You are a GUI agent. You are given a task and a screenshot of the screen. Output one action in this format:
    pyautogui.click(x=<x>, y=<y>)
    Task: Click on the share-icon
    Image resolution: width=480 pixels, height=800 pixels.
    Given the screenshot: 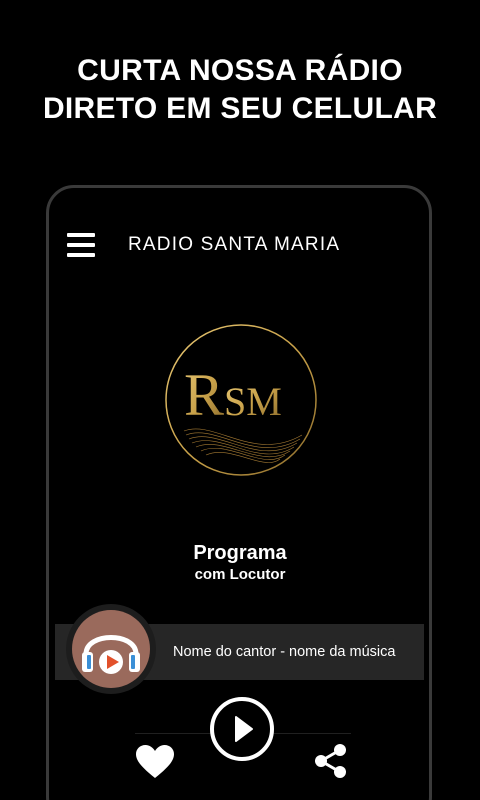 What is the action you would take?
    pyautogui.click(x=331, y=761)
    